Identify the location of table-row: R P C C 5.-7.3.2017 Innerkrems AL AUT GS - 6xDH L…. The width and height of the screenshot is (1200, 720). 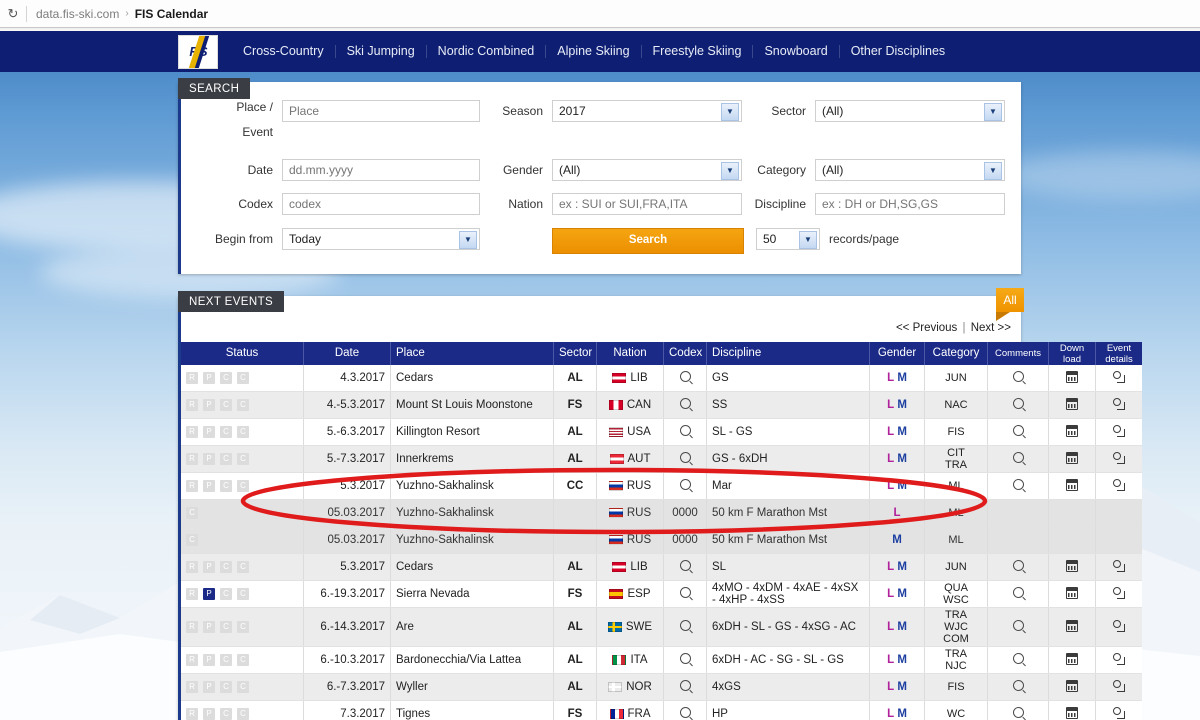
(661, 459).